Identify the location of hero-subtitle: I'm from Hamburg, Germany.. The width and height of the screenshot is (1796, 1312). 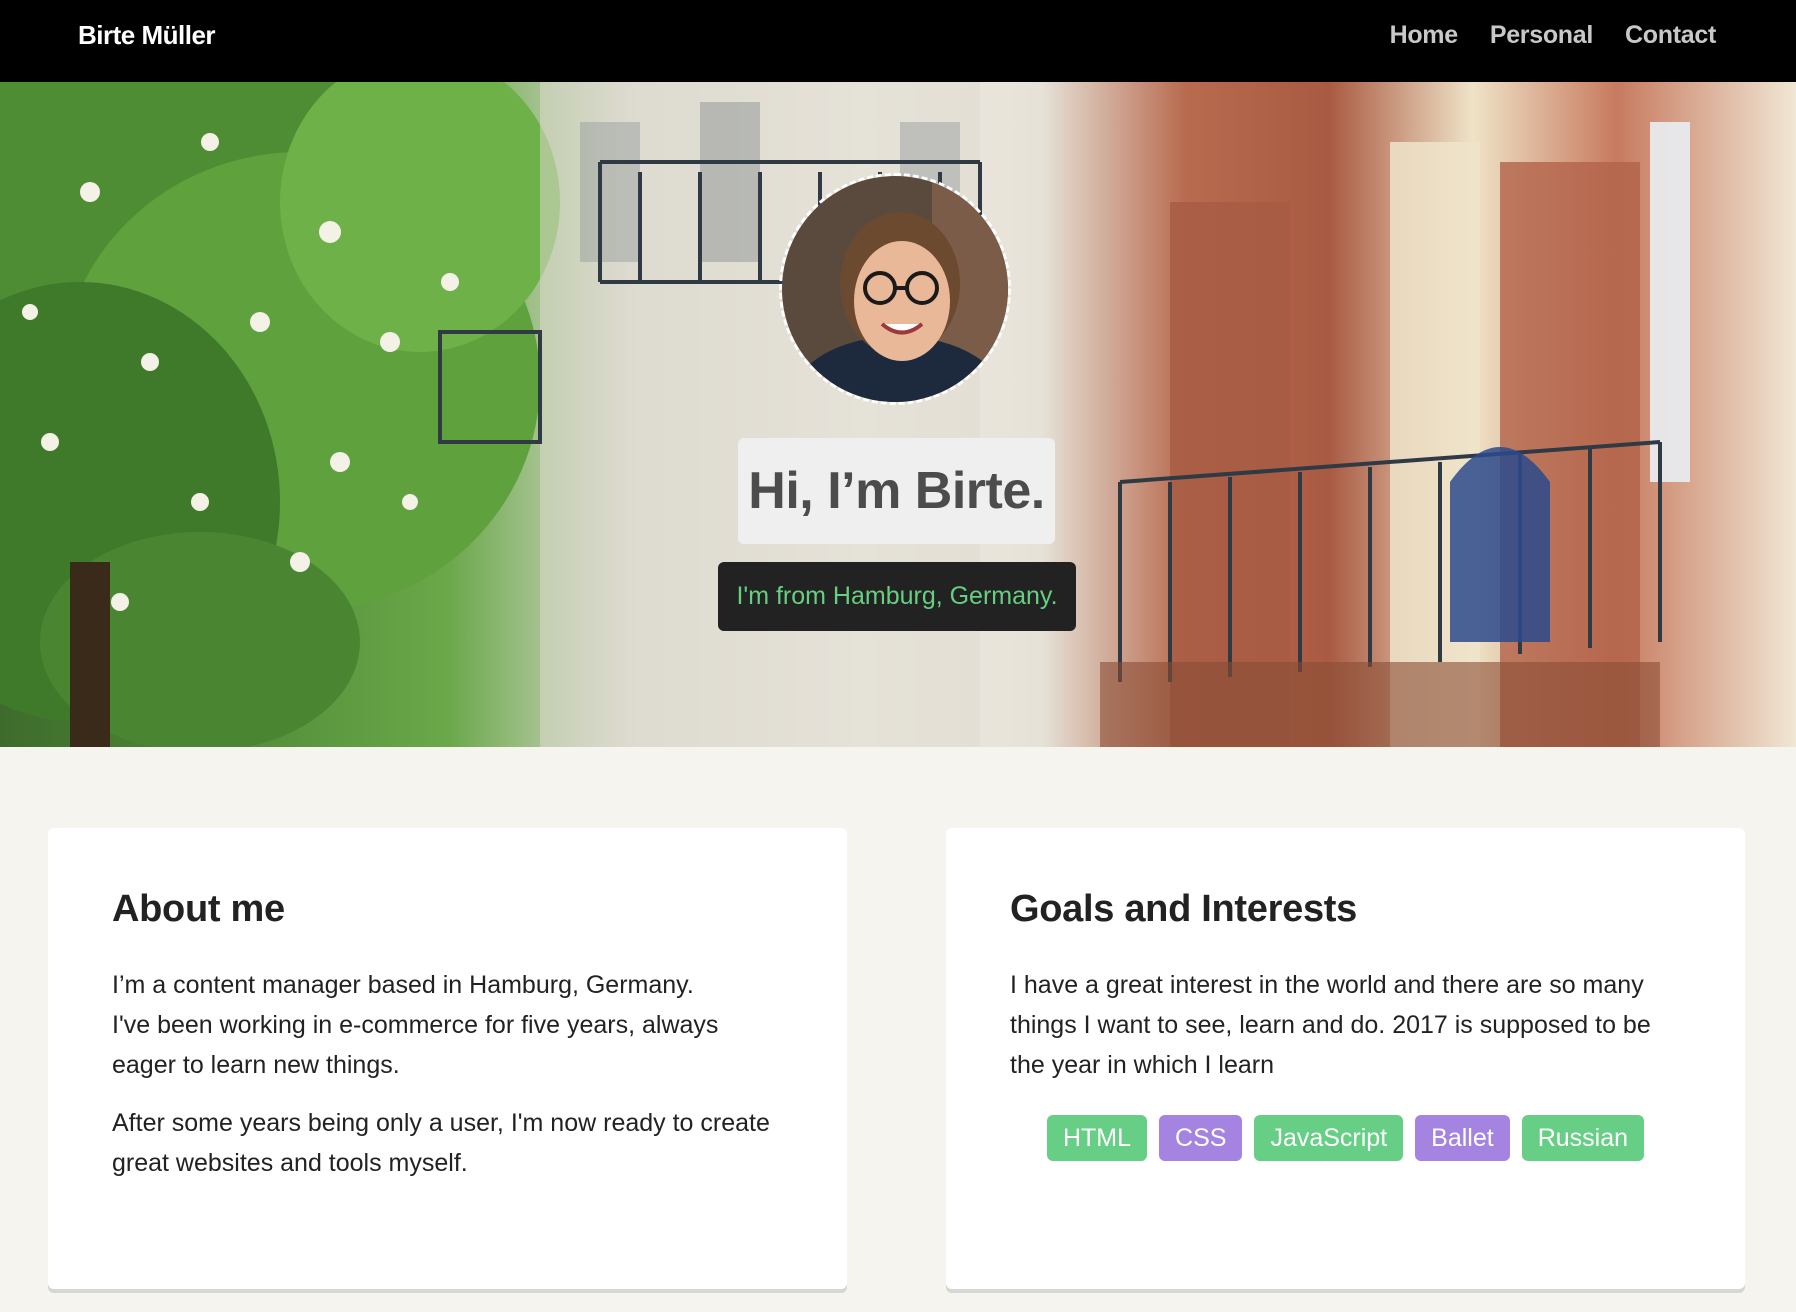
(897, 596).